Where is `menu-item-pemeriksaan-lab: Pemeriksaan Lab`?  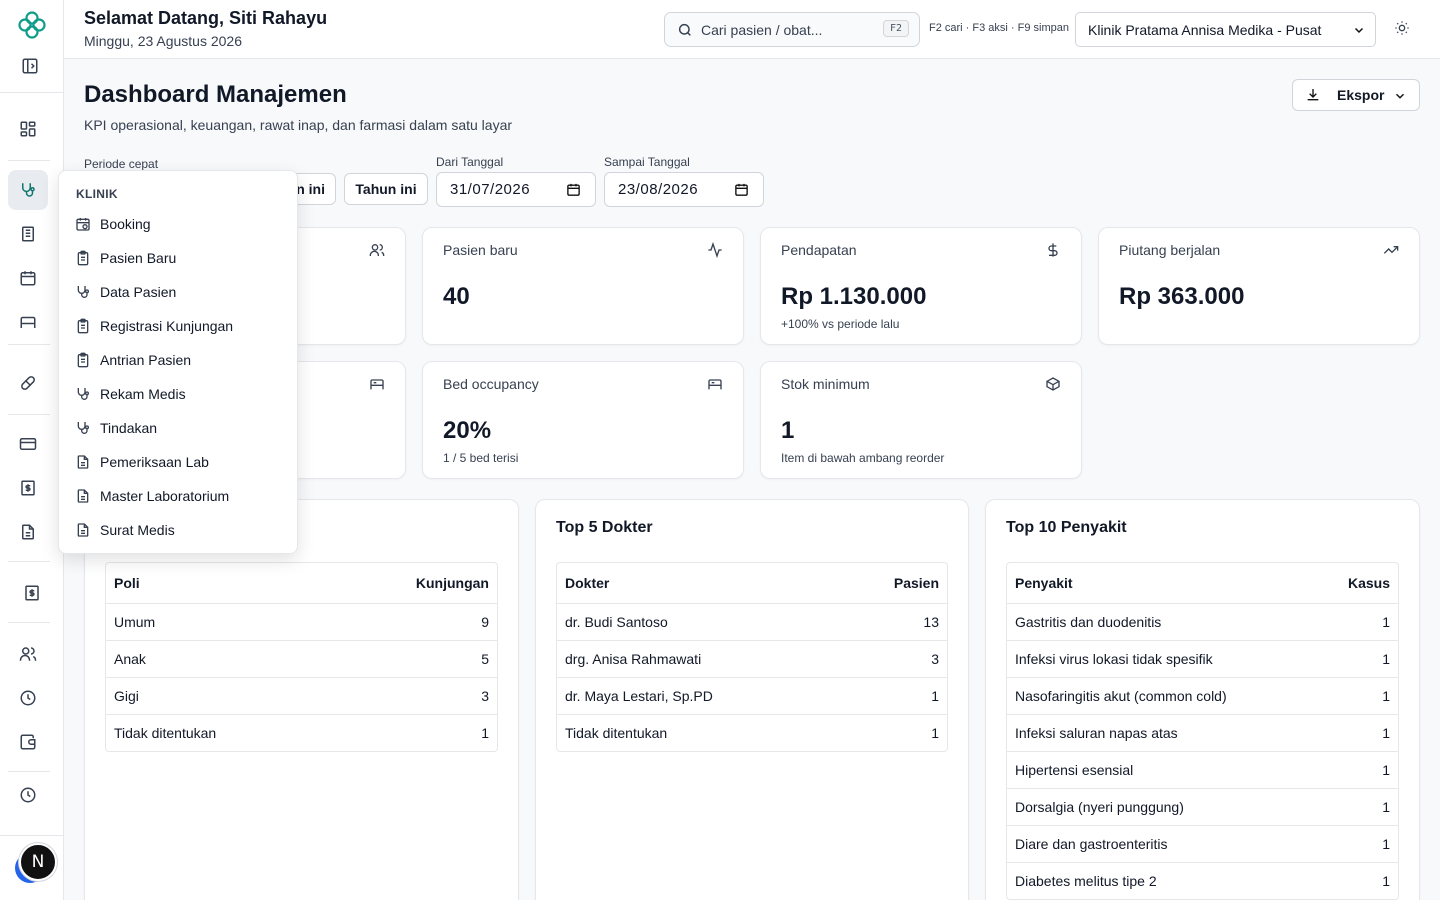 menu-item-pemeriksaan-lab: Pemeriksaan Lab is located at coordinates (142, 462).